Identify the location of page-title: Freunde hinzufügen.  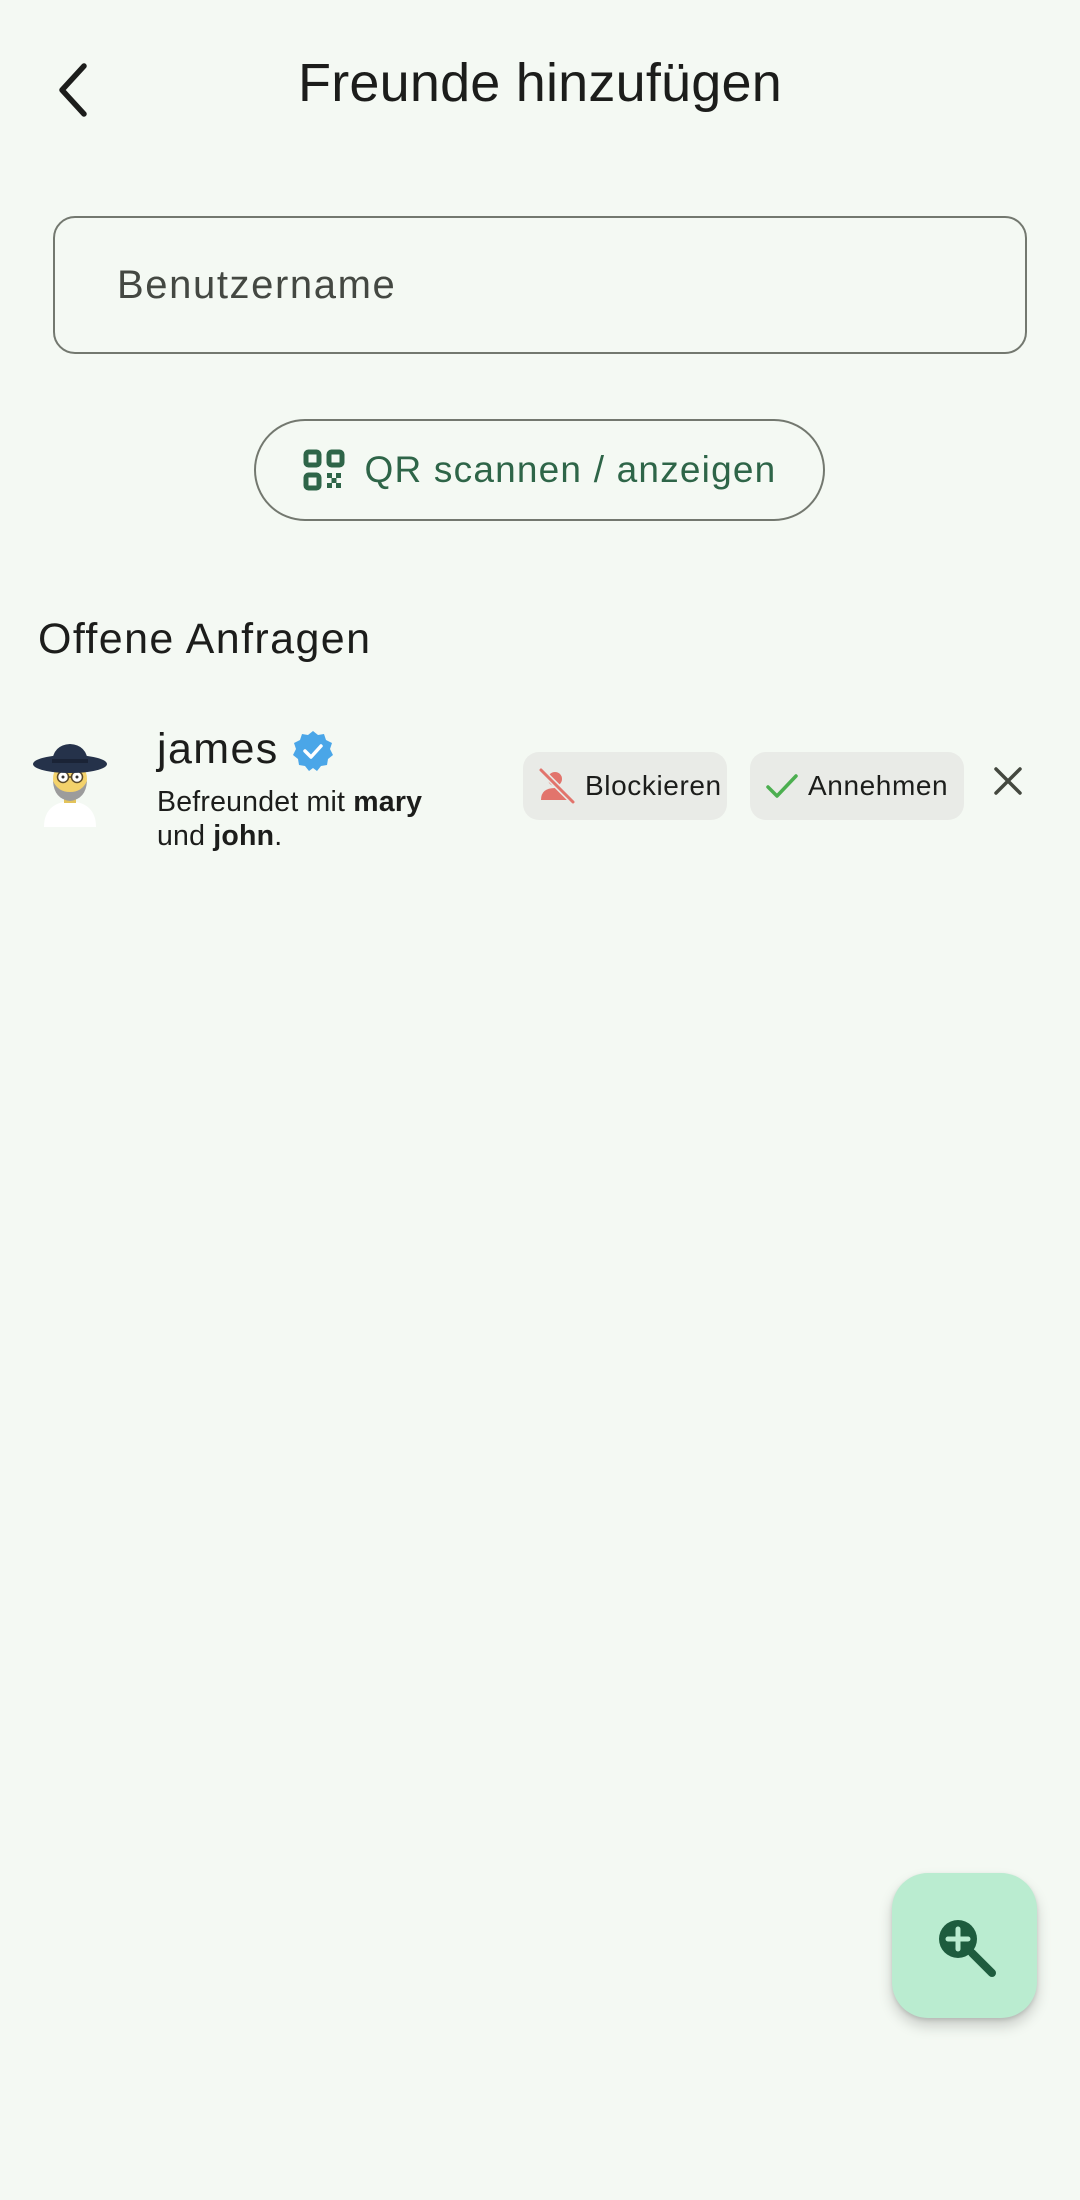
(540, 83).